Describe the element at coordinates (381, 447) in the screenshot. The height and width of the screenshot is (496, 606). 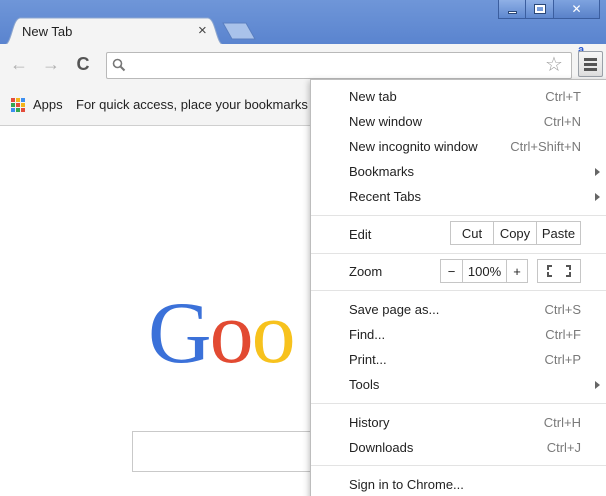
I see `menu-item-downloads: Downloads` at that location.